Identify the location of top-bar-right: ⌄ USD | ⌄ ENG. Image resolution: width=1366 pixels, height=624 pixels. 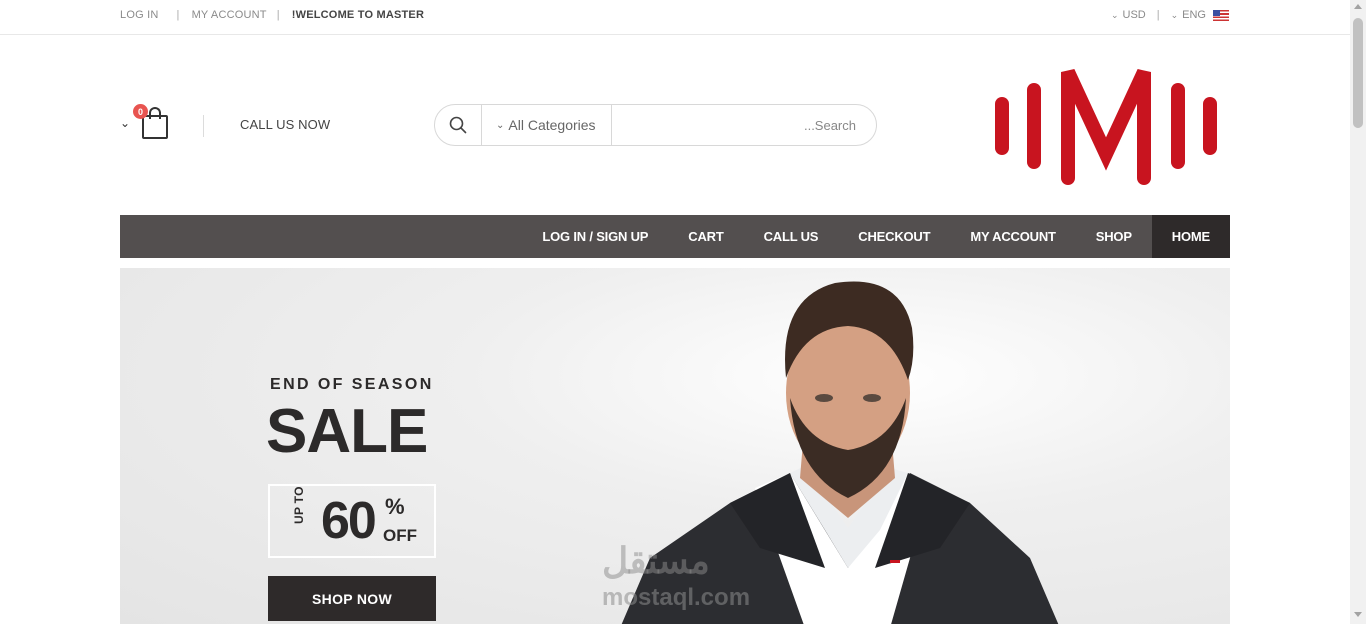
(1170, 15).